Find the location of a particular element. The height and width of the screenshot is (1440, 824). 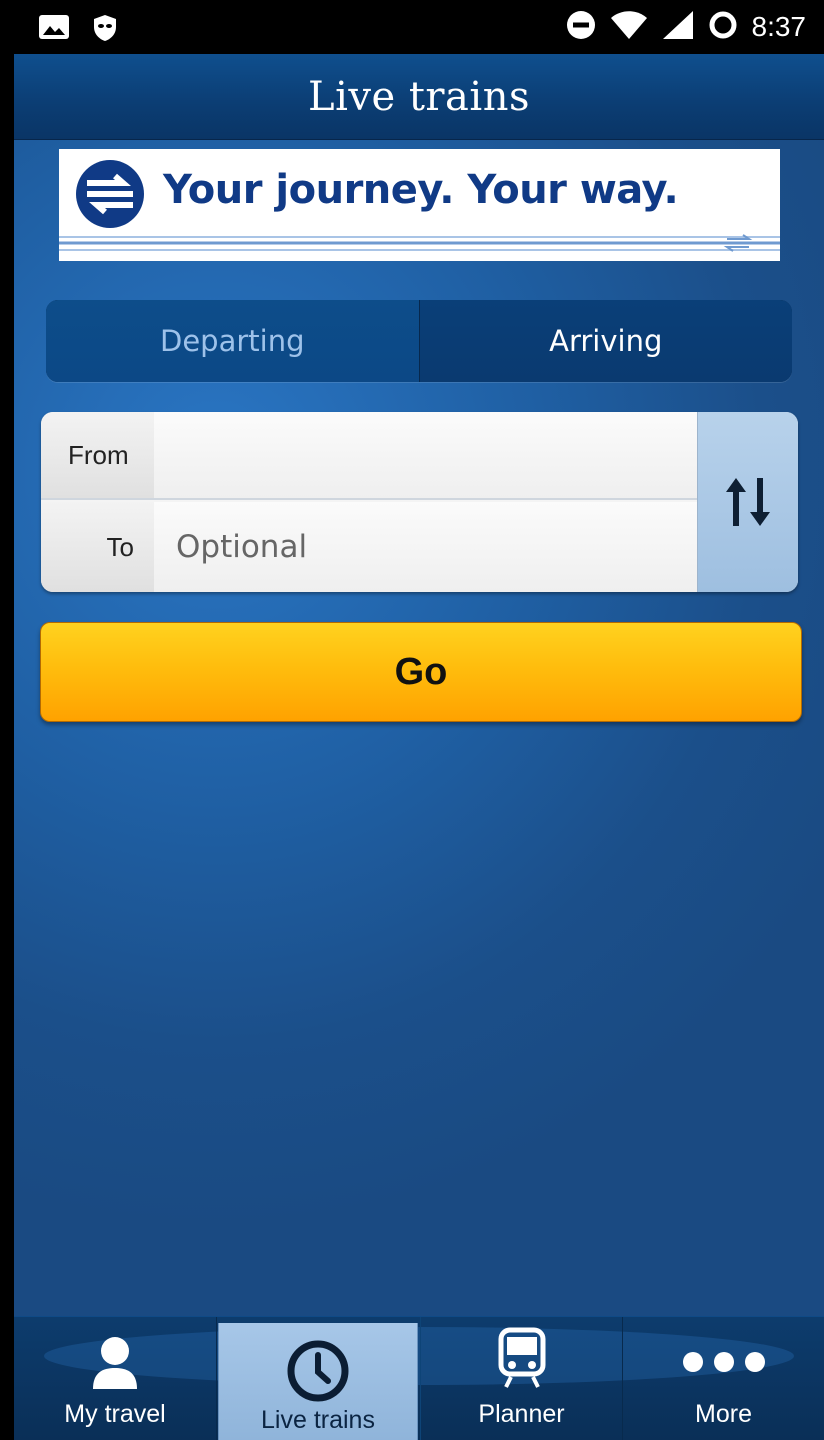

direction-toggle: Departing Arriving is located at coordinates (419, 341).